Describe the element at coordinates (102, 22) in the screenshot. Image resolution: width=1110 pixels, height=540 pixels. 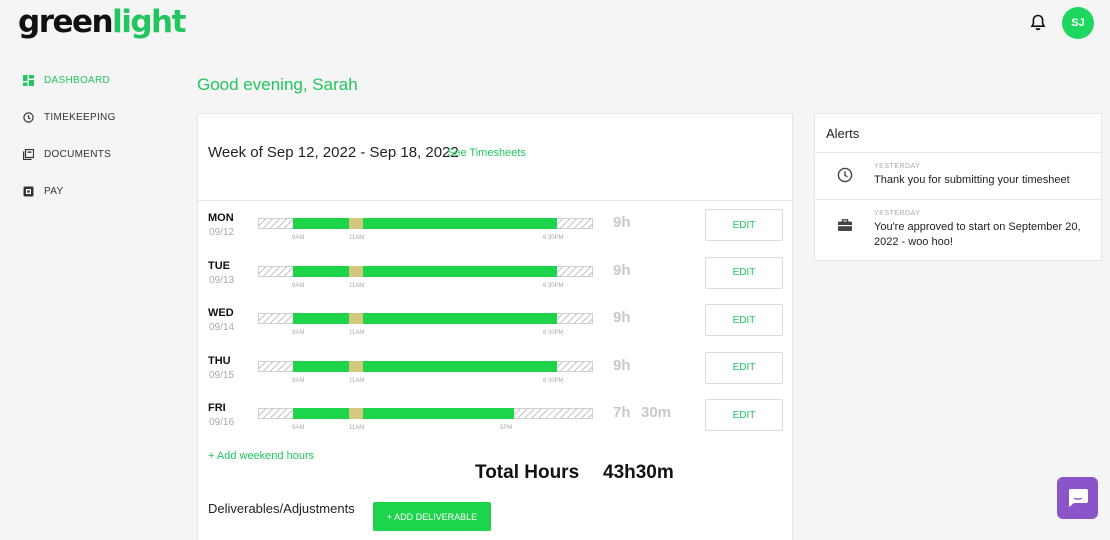
I see `logo: greenlight` at that location.